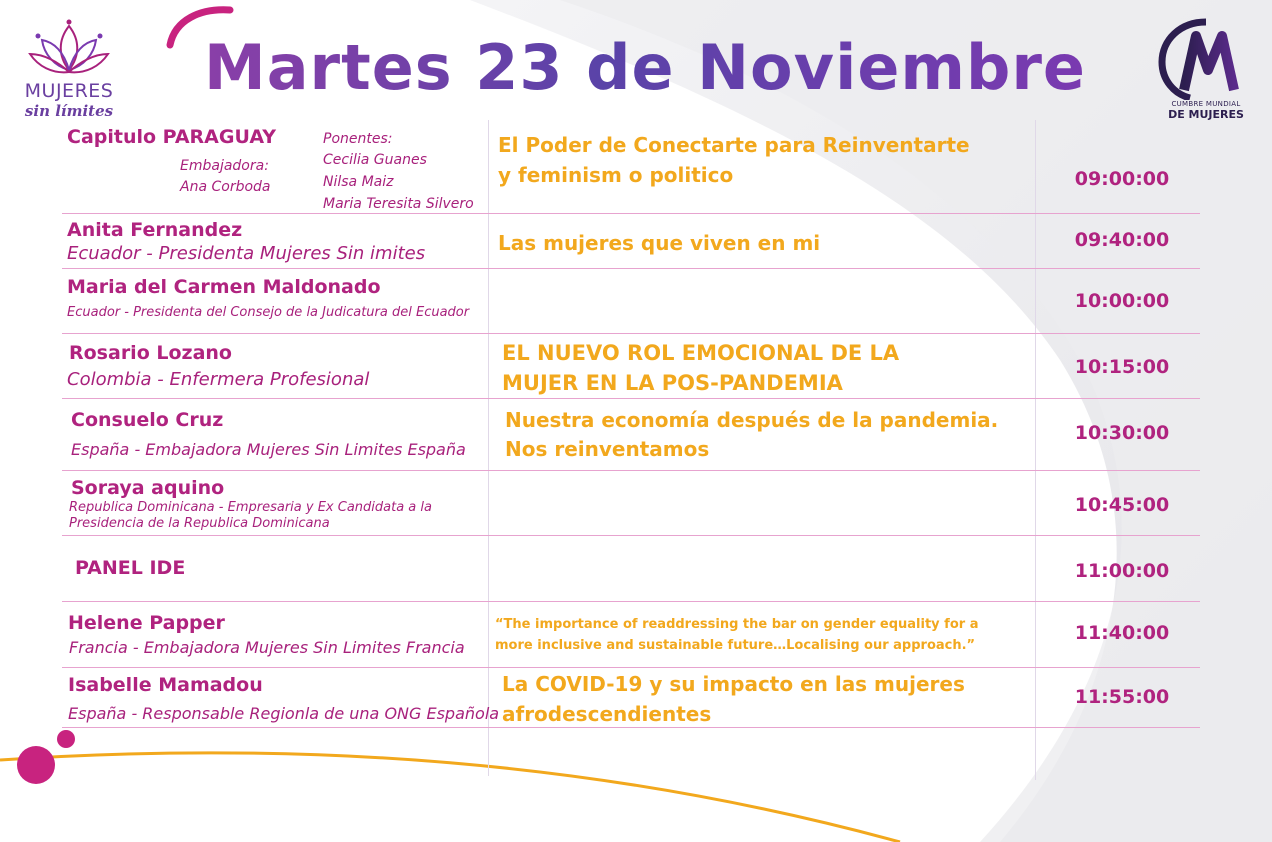 This screenshot has height=842, width=1272. I want to click on decorative-dots, so click(46, 757).